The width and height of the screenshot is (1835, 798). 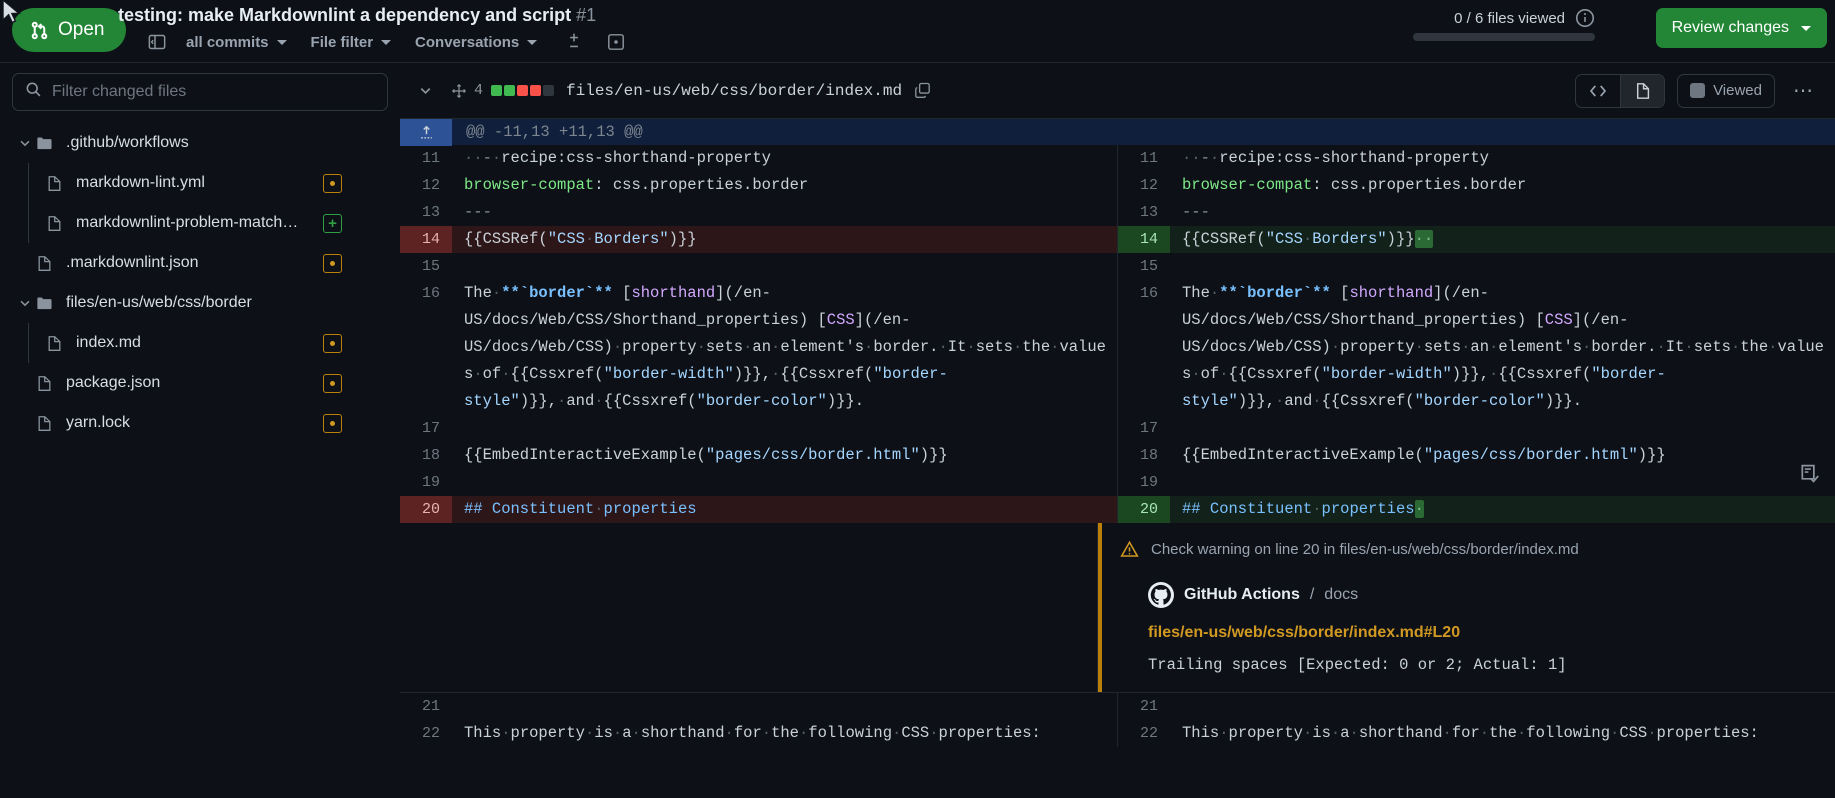 What do you see at coordinates (1117, 132) in the screenshot?
I see `hunk-header-row: @@ -11,13 +11,13 @@` at bounding box center [1117, 132].